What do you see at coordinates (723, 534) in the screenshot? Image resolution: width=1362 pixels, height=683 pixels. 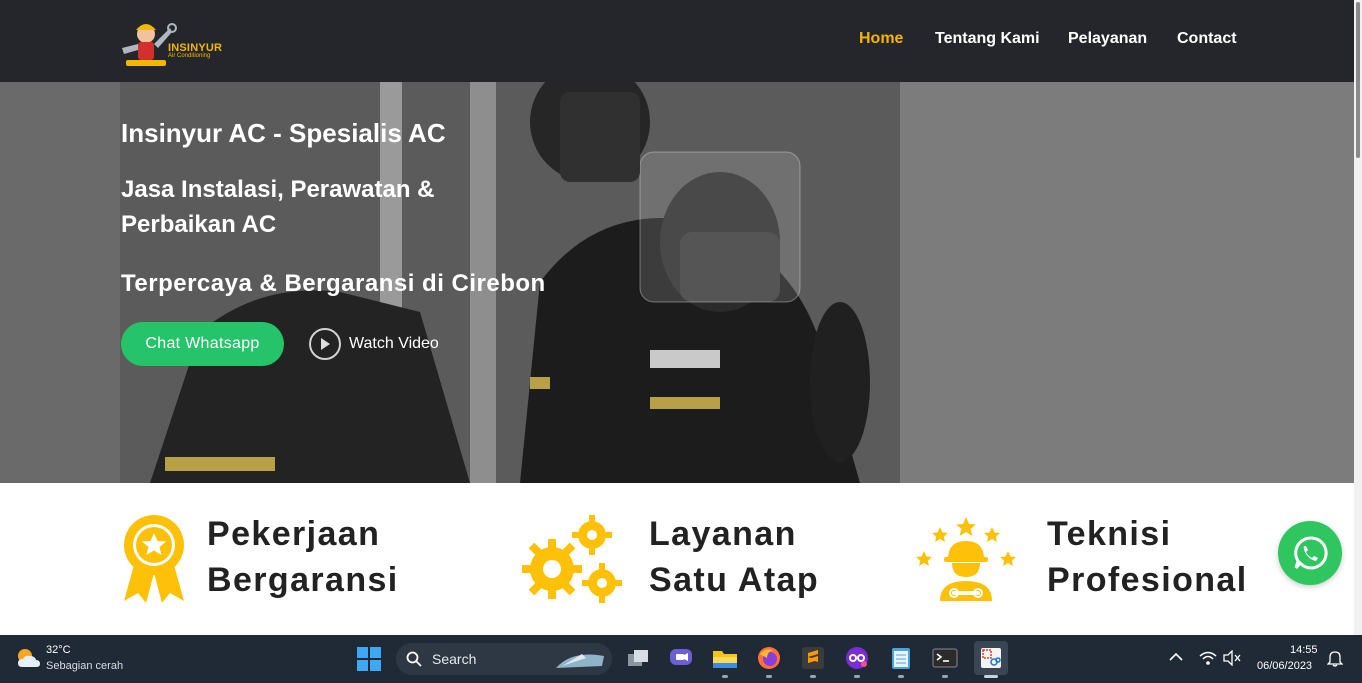 I see `feature-2-line1: Layanan` at bounding box center [723, 534].